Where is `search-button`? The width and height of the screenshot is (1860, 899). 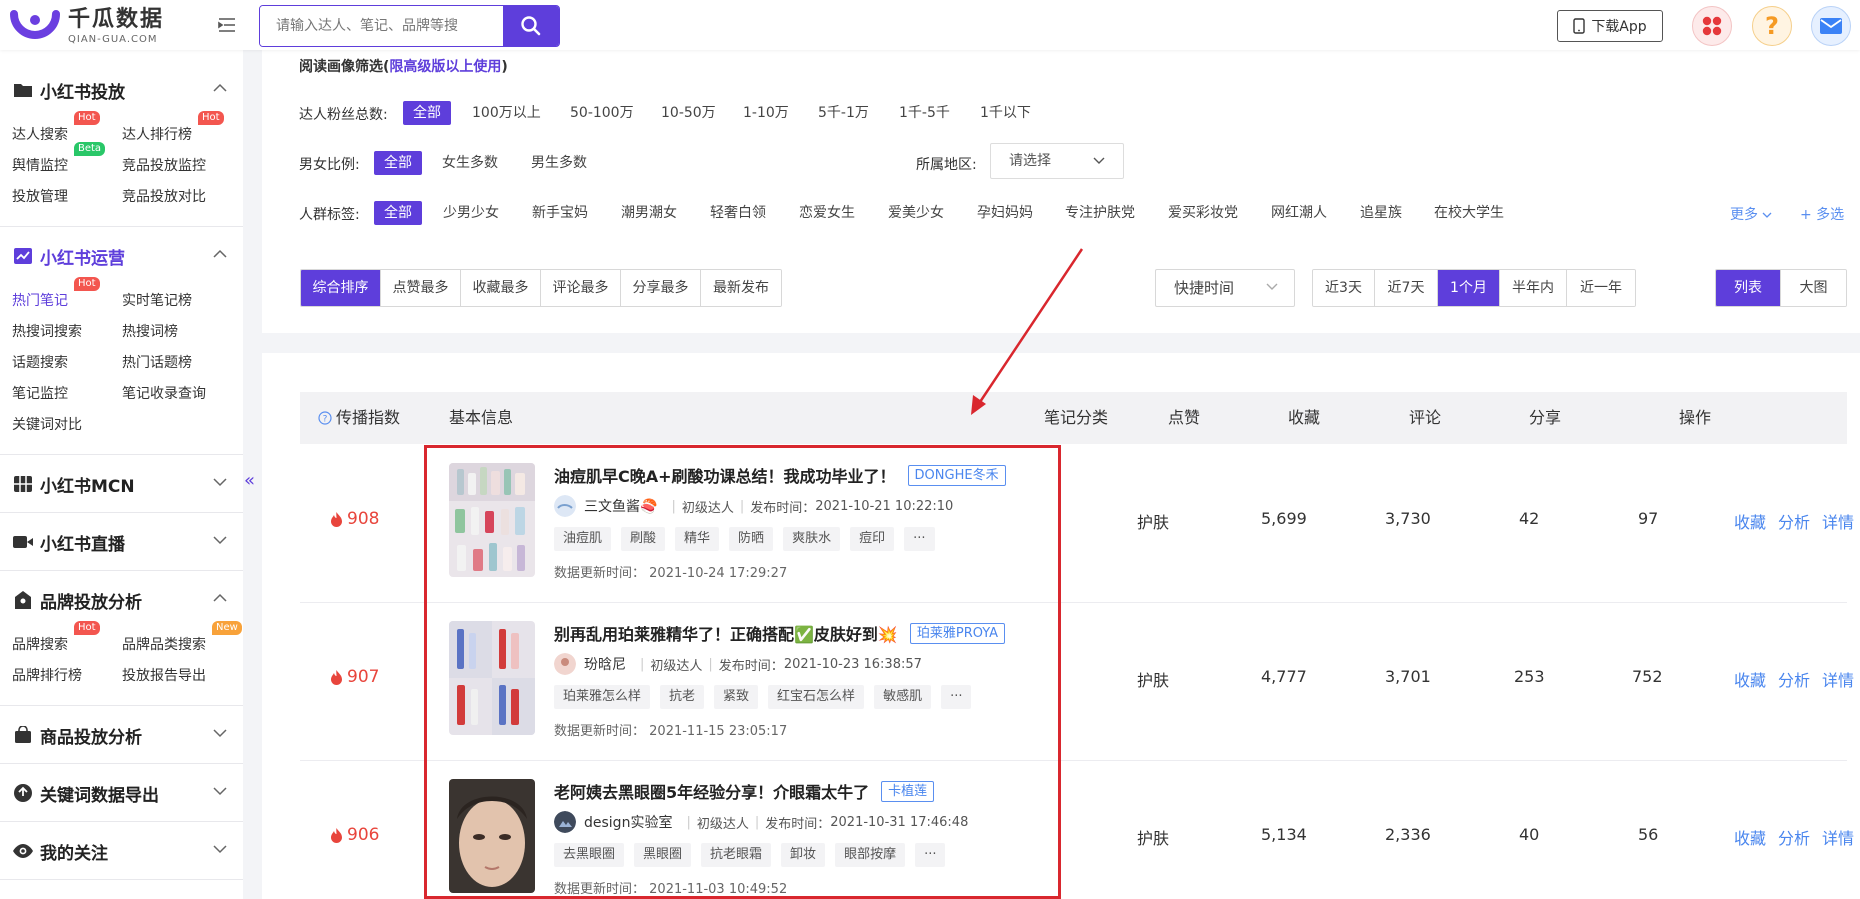
search-button is located at coordinates (531, 26).